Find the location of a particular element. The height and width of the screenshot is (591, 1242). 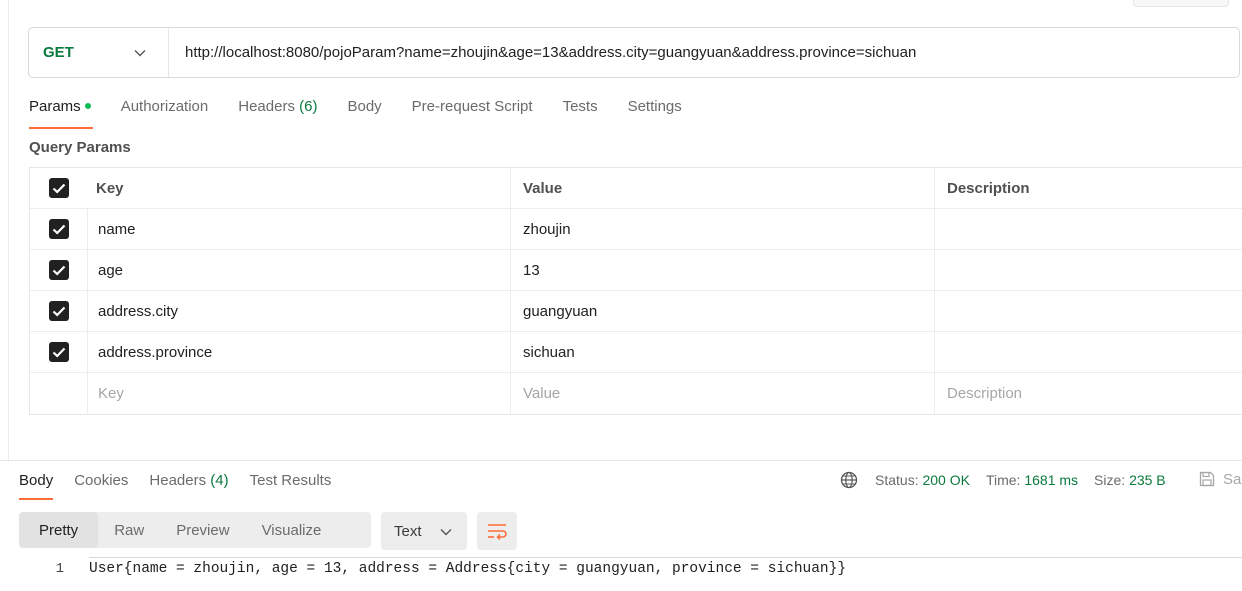

tab-headers-count: (6) is located at coordinates (308, 106).